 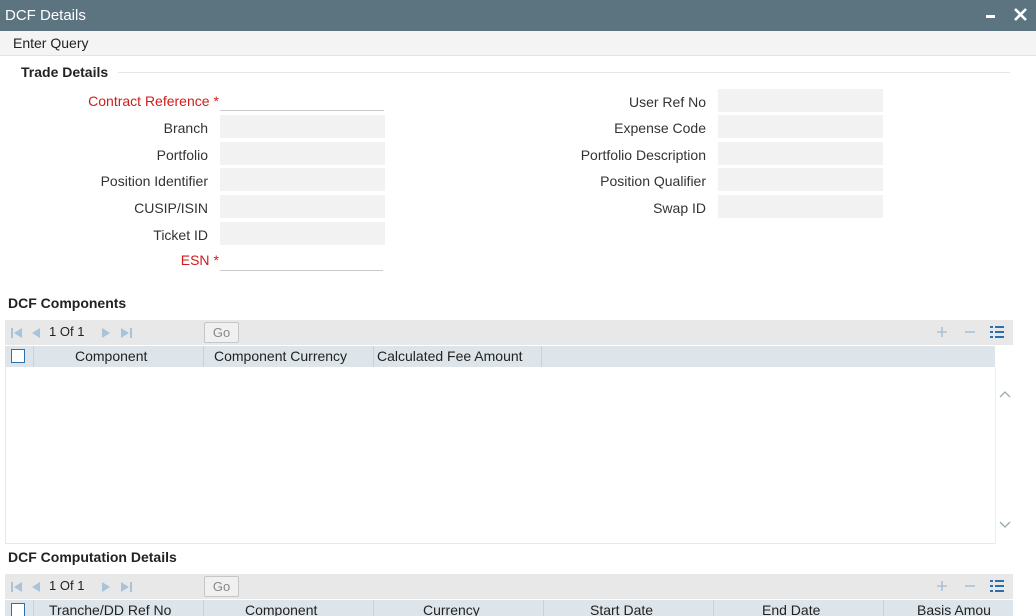 I want to click on ticket-id-field, so click(x=302, y=233).